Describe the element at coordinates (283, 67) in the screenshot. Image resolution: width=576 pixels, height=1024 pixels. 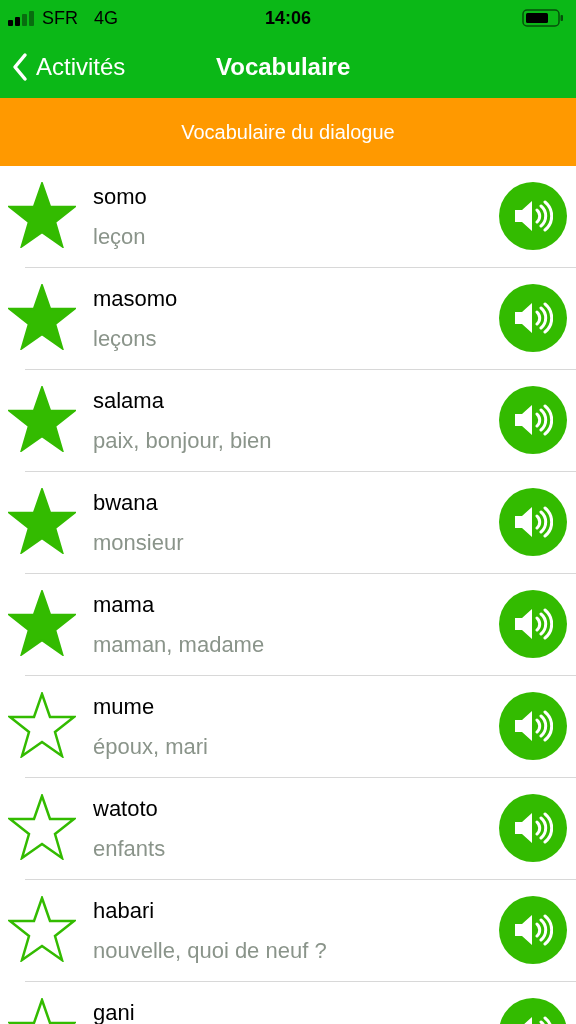
I see `page-title: Vocabulaire` at that location.